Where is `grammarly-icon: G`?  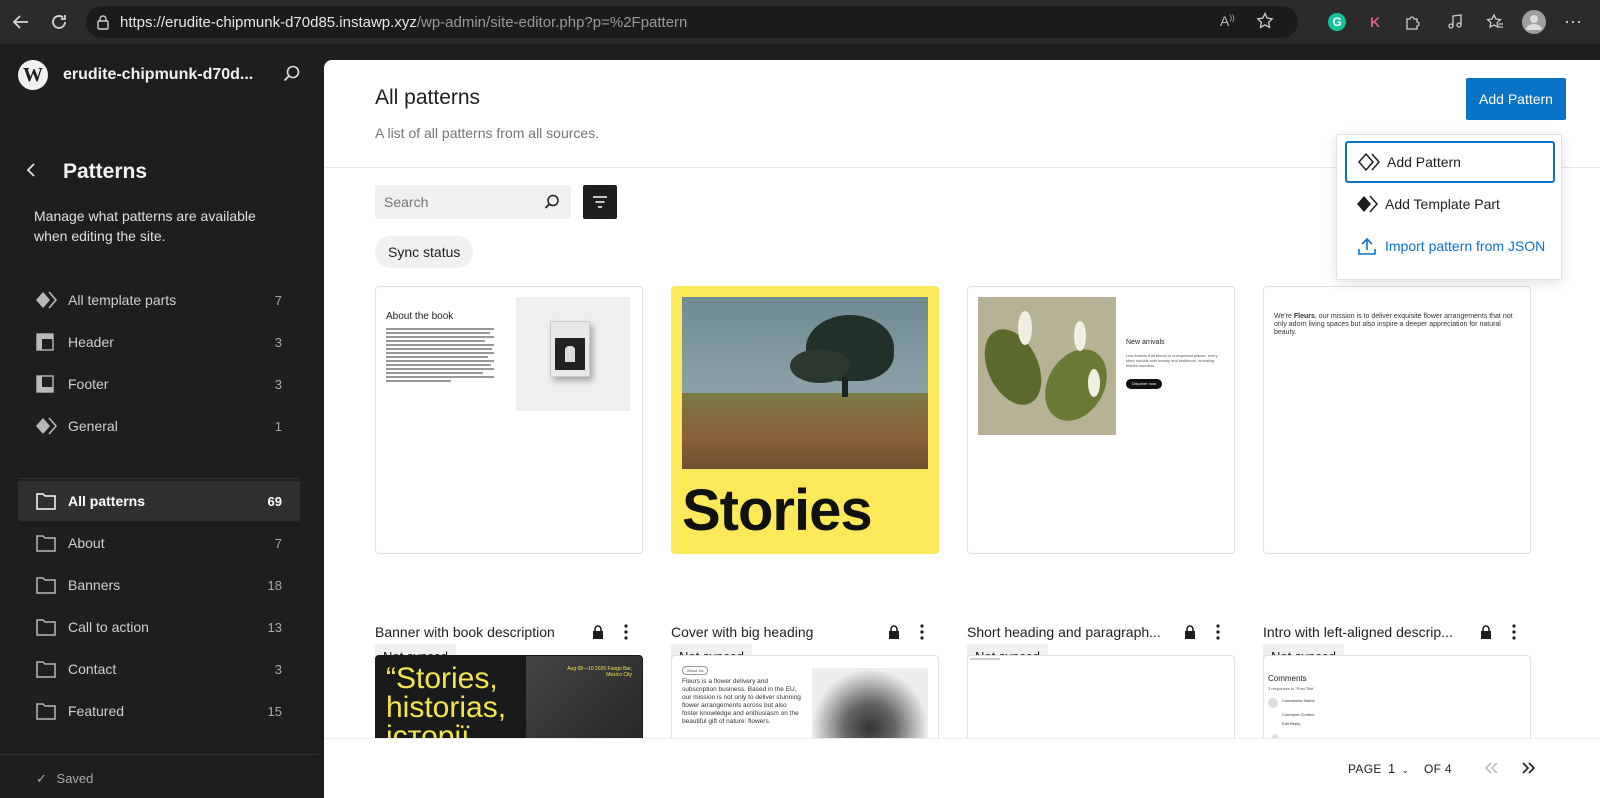 grammarly-icon: G is located at coordinates (1337, 22).